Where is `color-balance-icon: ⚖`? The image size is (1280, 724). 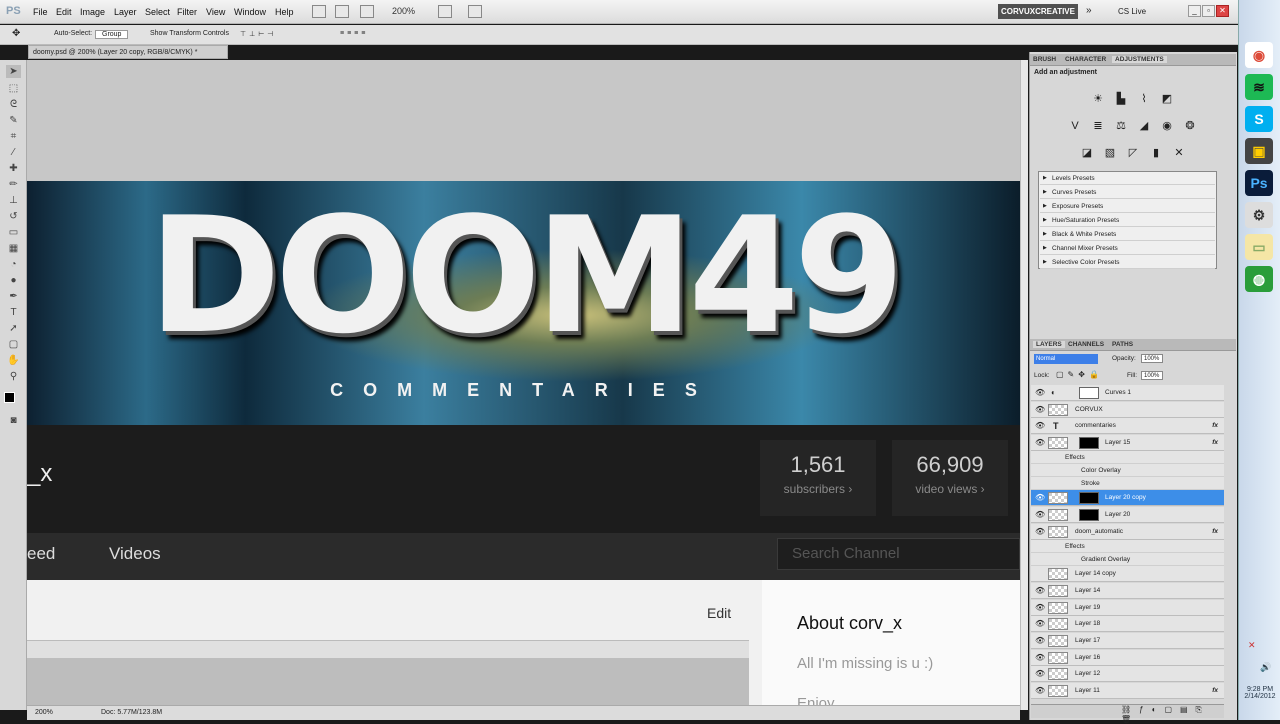
color-balance-icon: ⚖ is located at coordinates (1121, 126).